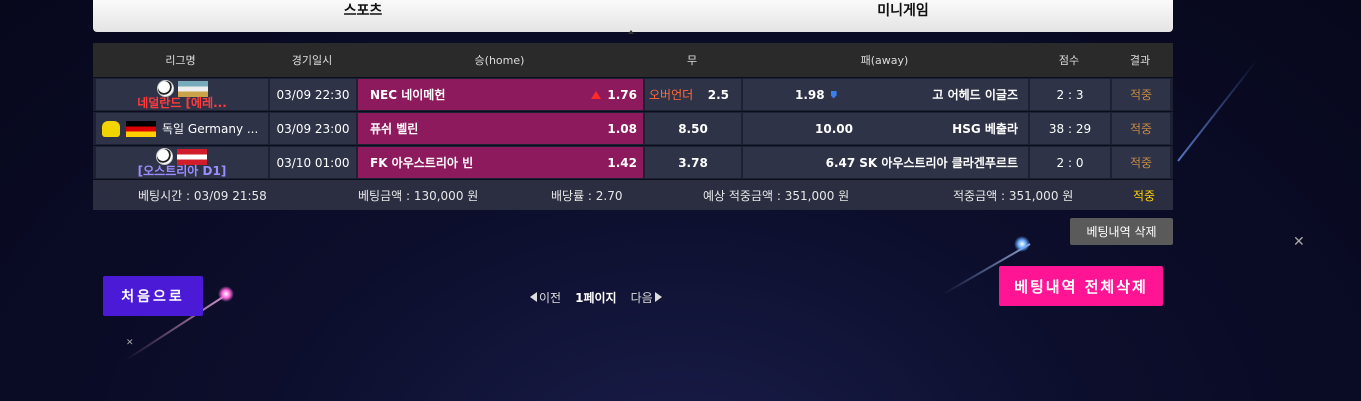 The height and width of the screenshot is (401, 1361). Describe the element at coordinates (884, 60) in the screenshot. I see `header-away: 패(away)` at that location.